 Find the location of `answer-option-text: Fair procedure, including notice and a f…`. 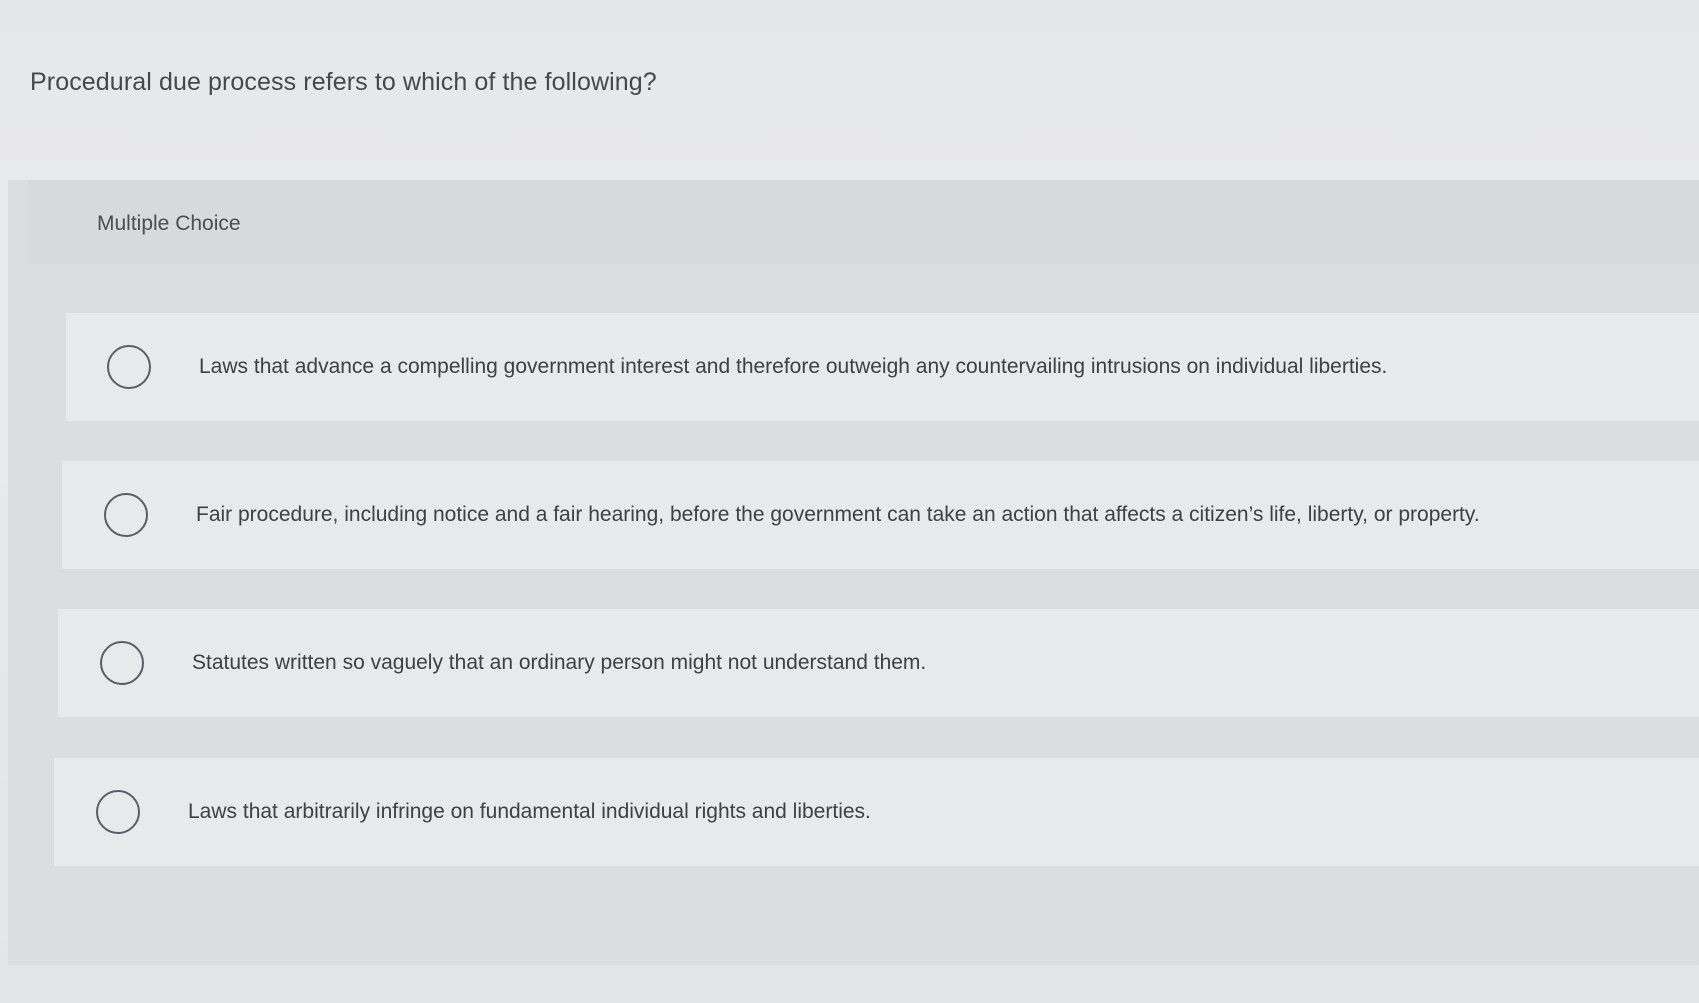

answer-option-text: Fair procedure, including notice and a f… is located at coordinates (838, 514).